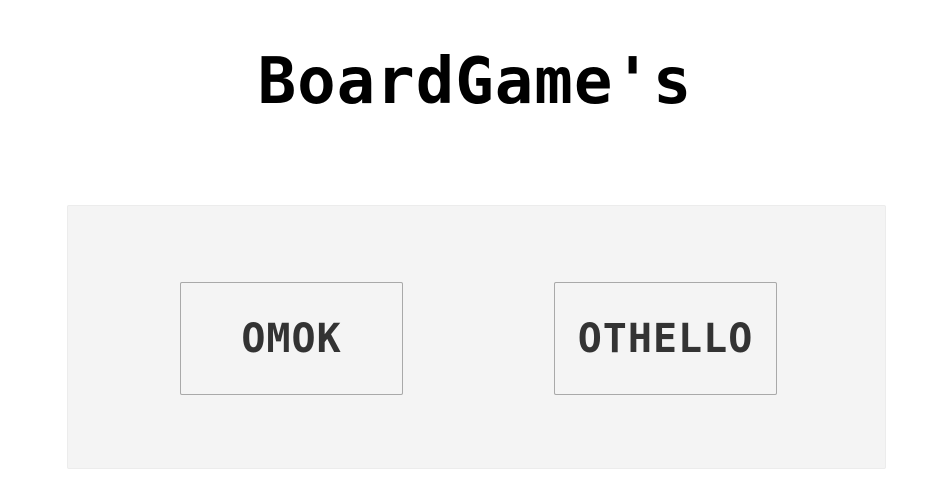 This screenshot has height=480, width=950. What do you see at coordinates (291, 338) in the screenshot?
I see `omok-button: OMOK` at bounding box center [291, 338].